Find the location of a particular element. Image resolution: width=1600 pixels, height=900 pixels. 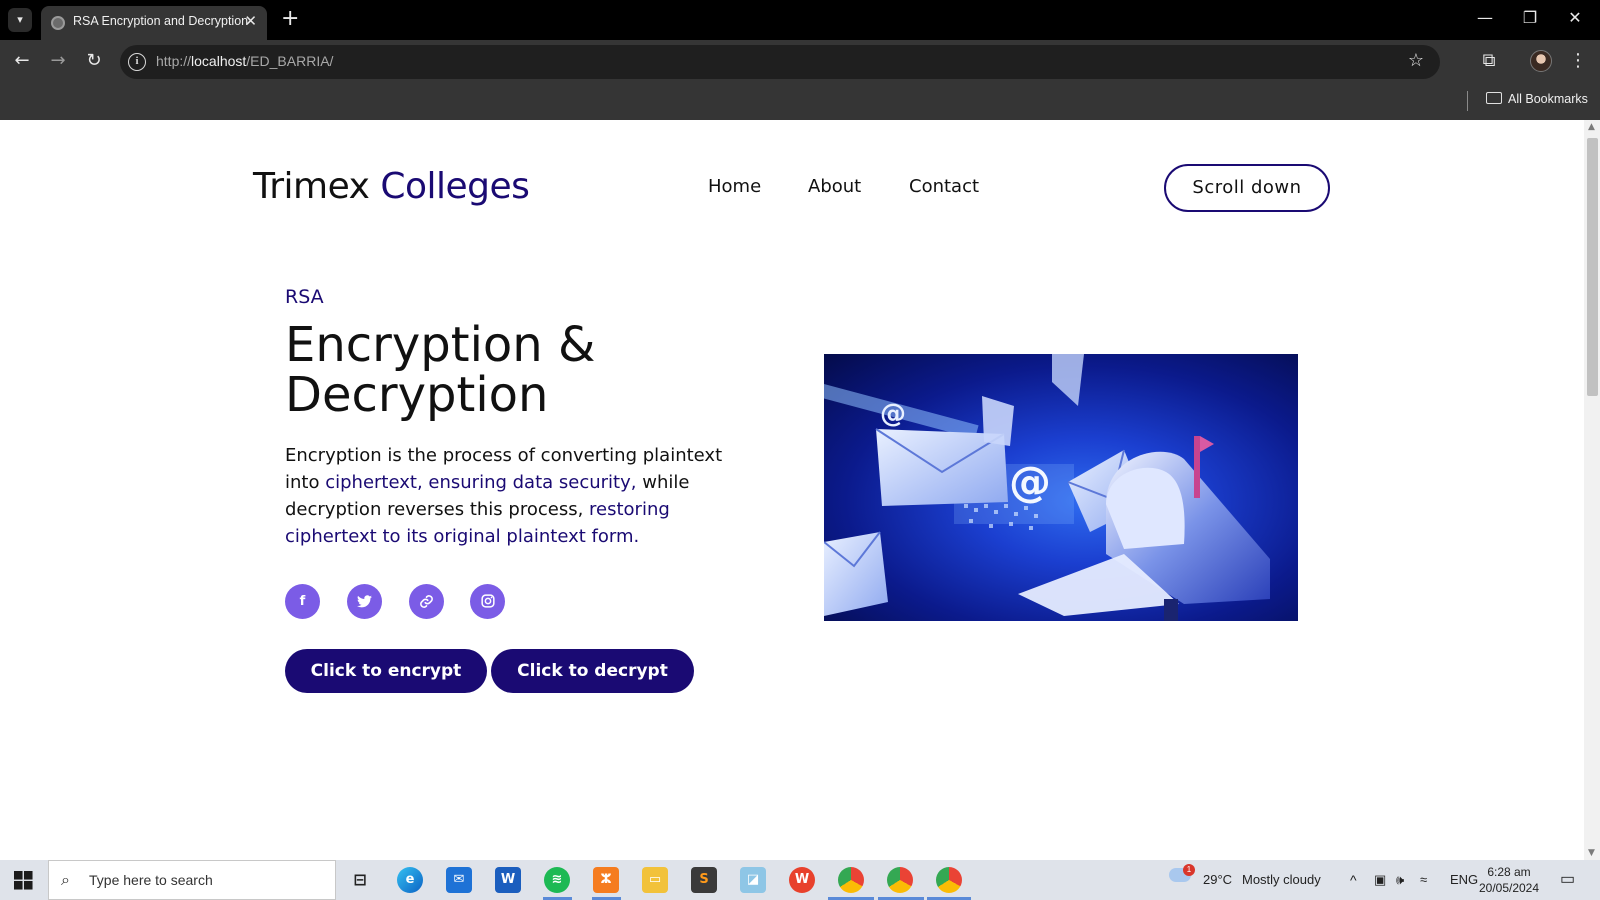

scroll-up-arrow-icon: ▲ is located at coordinates (1591, 127).